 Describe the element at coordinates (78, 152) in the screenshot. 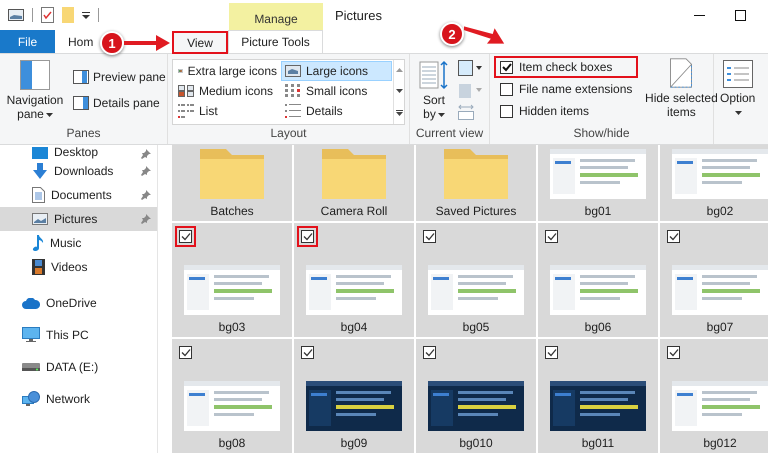

I see `nav-item: Desktop` at that location.